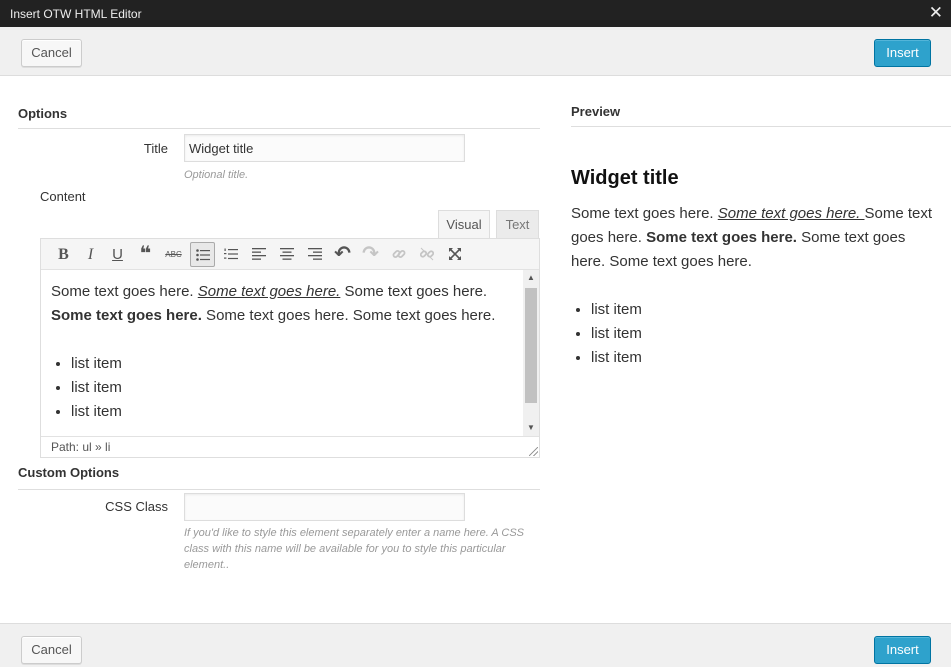 The image size is (951, 667). I want to click on undo-icon: ↶, so click(342, 254).